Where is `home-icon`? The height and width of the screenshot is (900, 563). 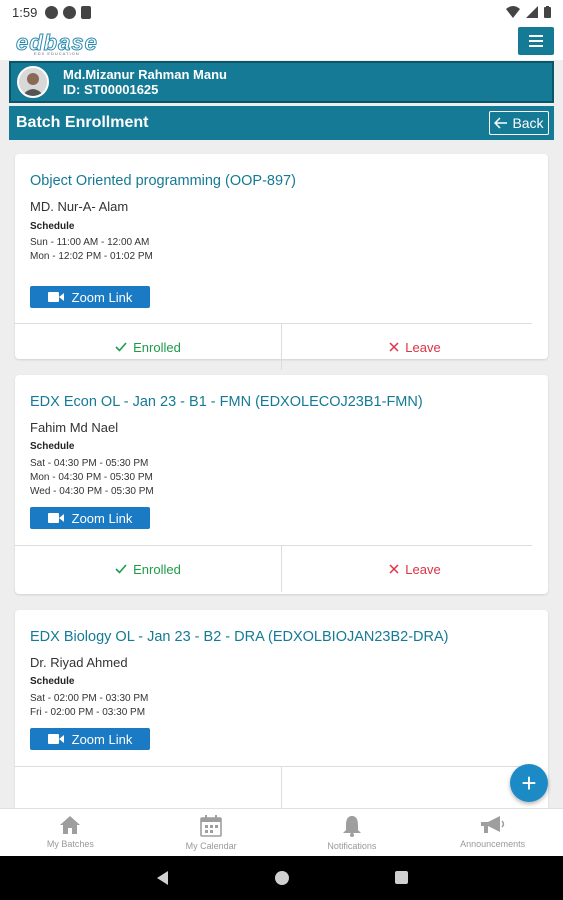 home-icon is located at coordinates (70, 825).